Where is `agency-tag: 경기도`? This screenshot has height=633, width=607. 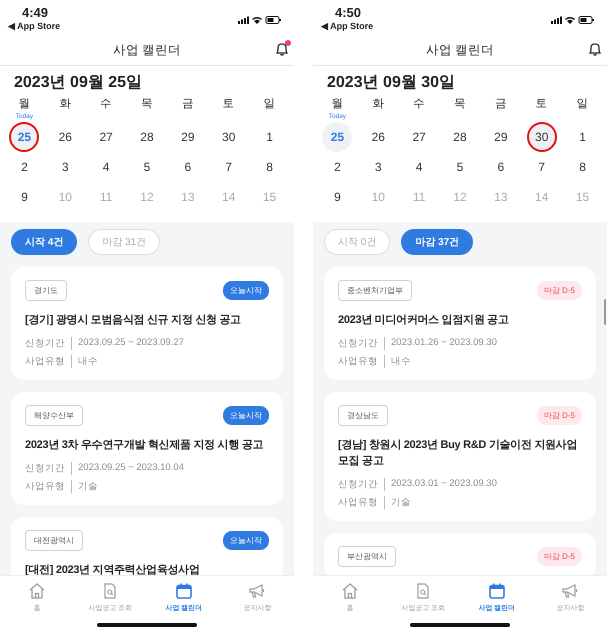
agency-tag: 경기도 is located at coordinates (46, 290).